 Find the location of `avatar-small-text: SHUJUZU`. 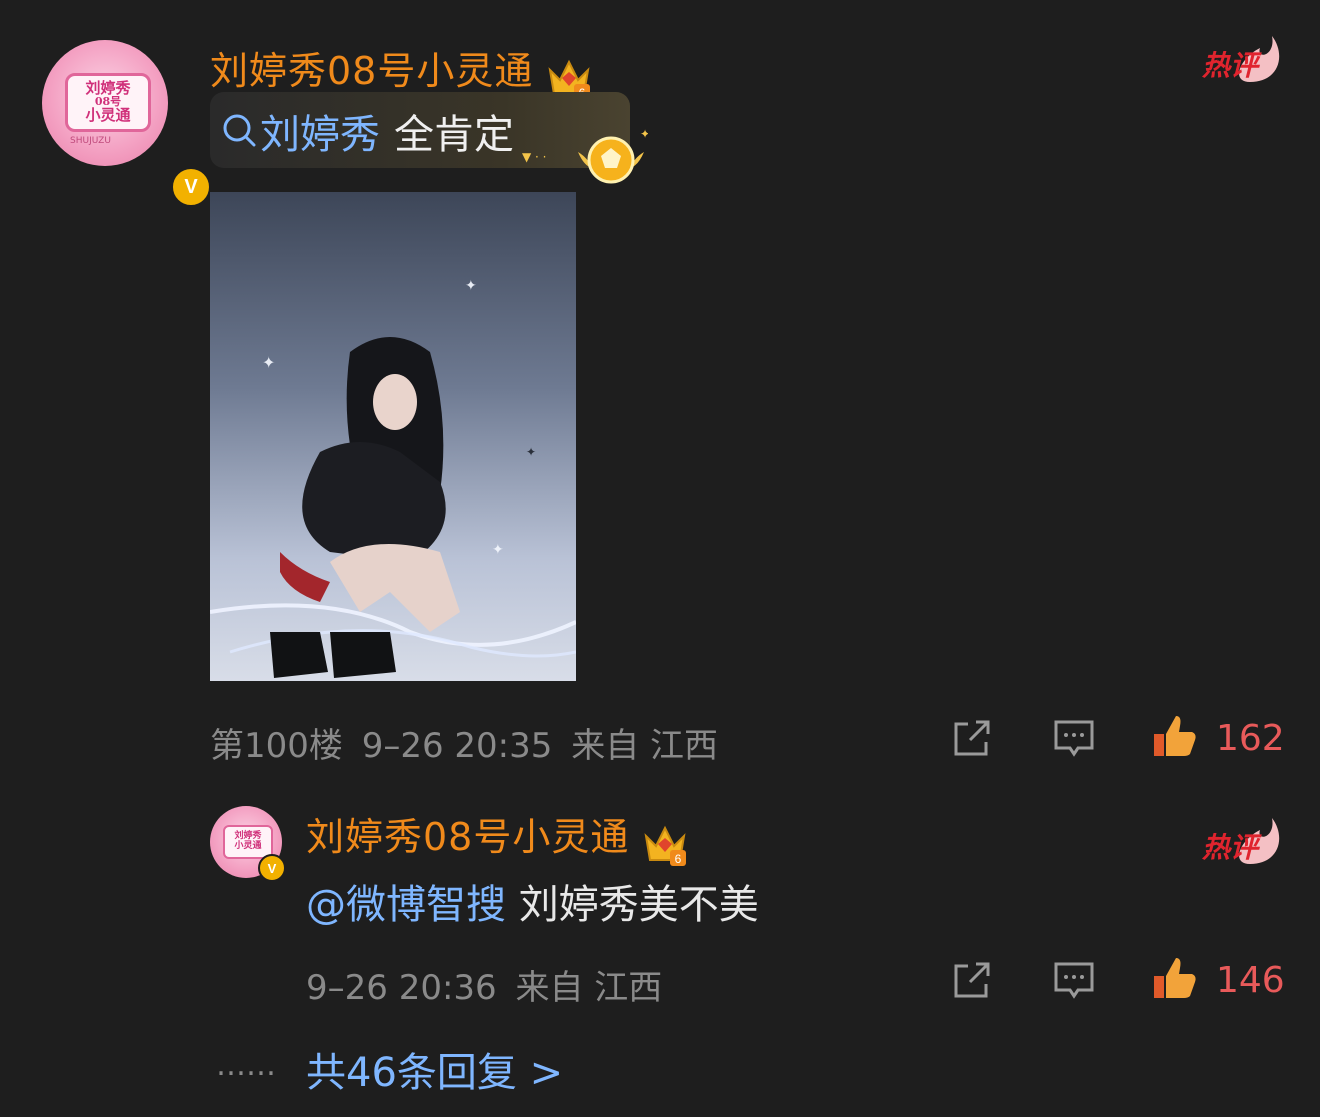

avatar-small-text: SHUJUZU is located at coordinates (90, 141).